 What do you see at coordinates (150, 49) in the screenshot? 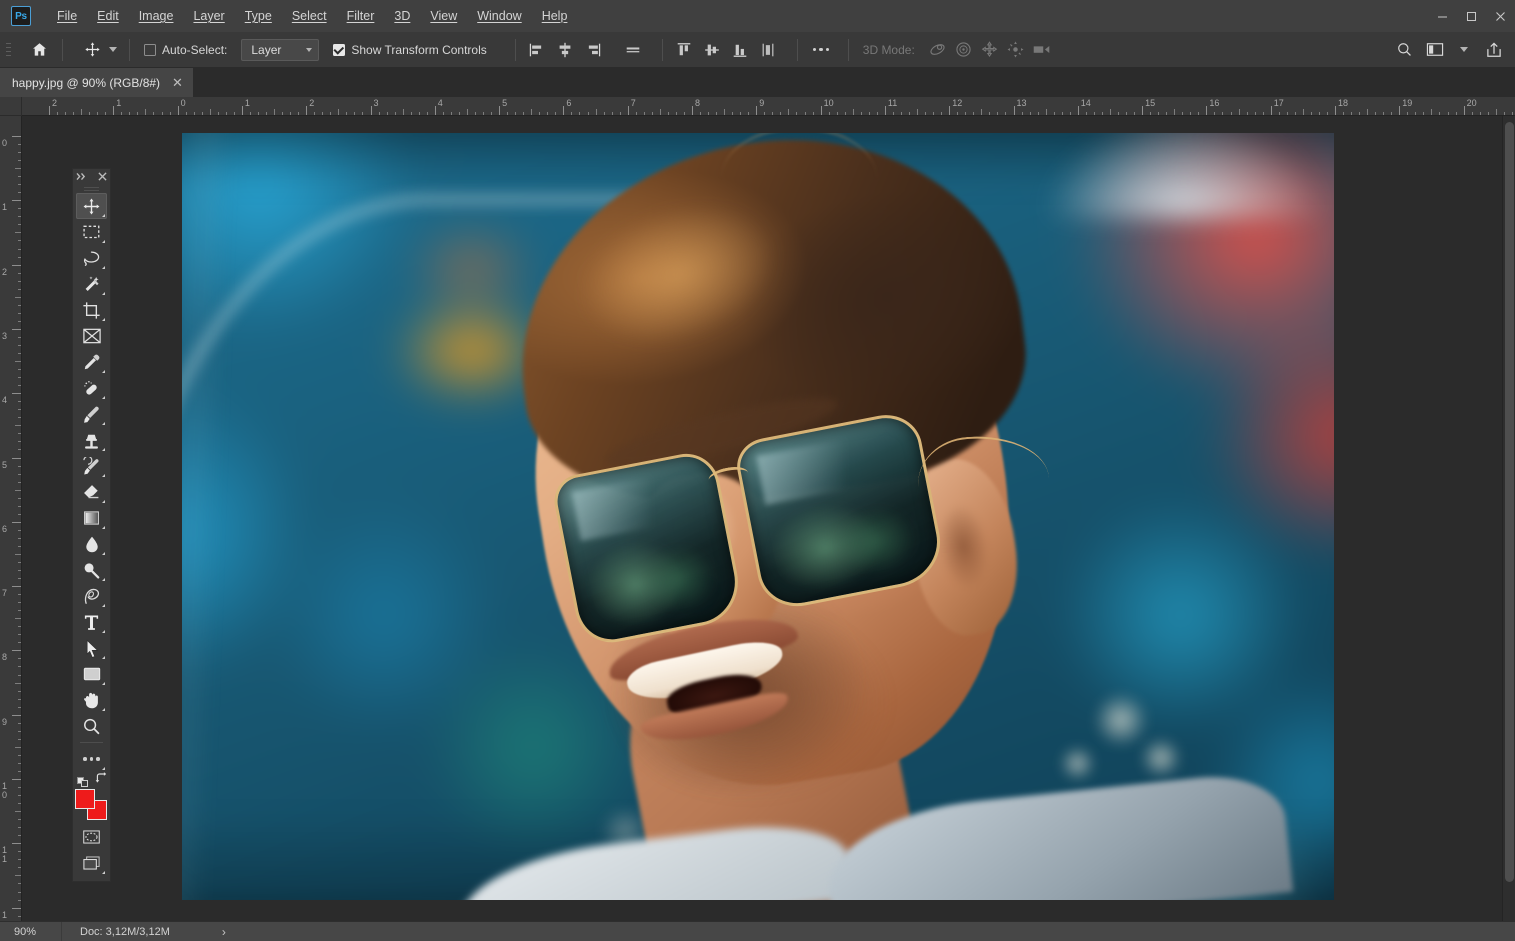
I see `auto-select-checkbox` at bounding box center [150, 49].